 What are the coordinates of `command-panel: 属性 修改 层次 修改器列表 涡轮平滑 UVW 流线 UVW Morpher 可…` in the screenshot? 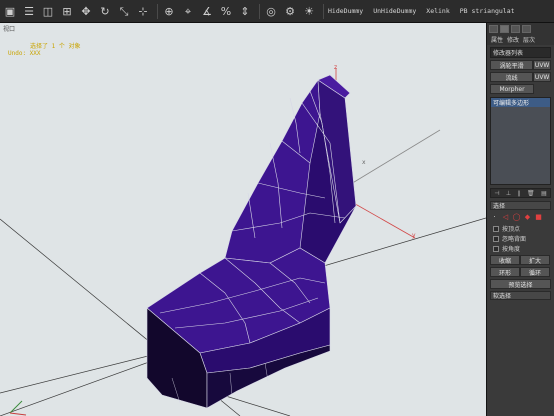 It's located at (520, 219).